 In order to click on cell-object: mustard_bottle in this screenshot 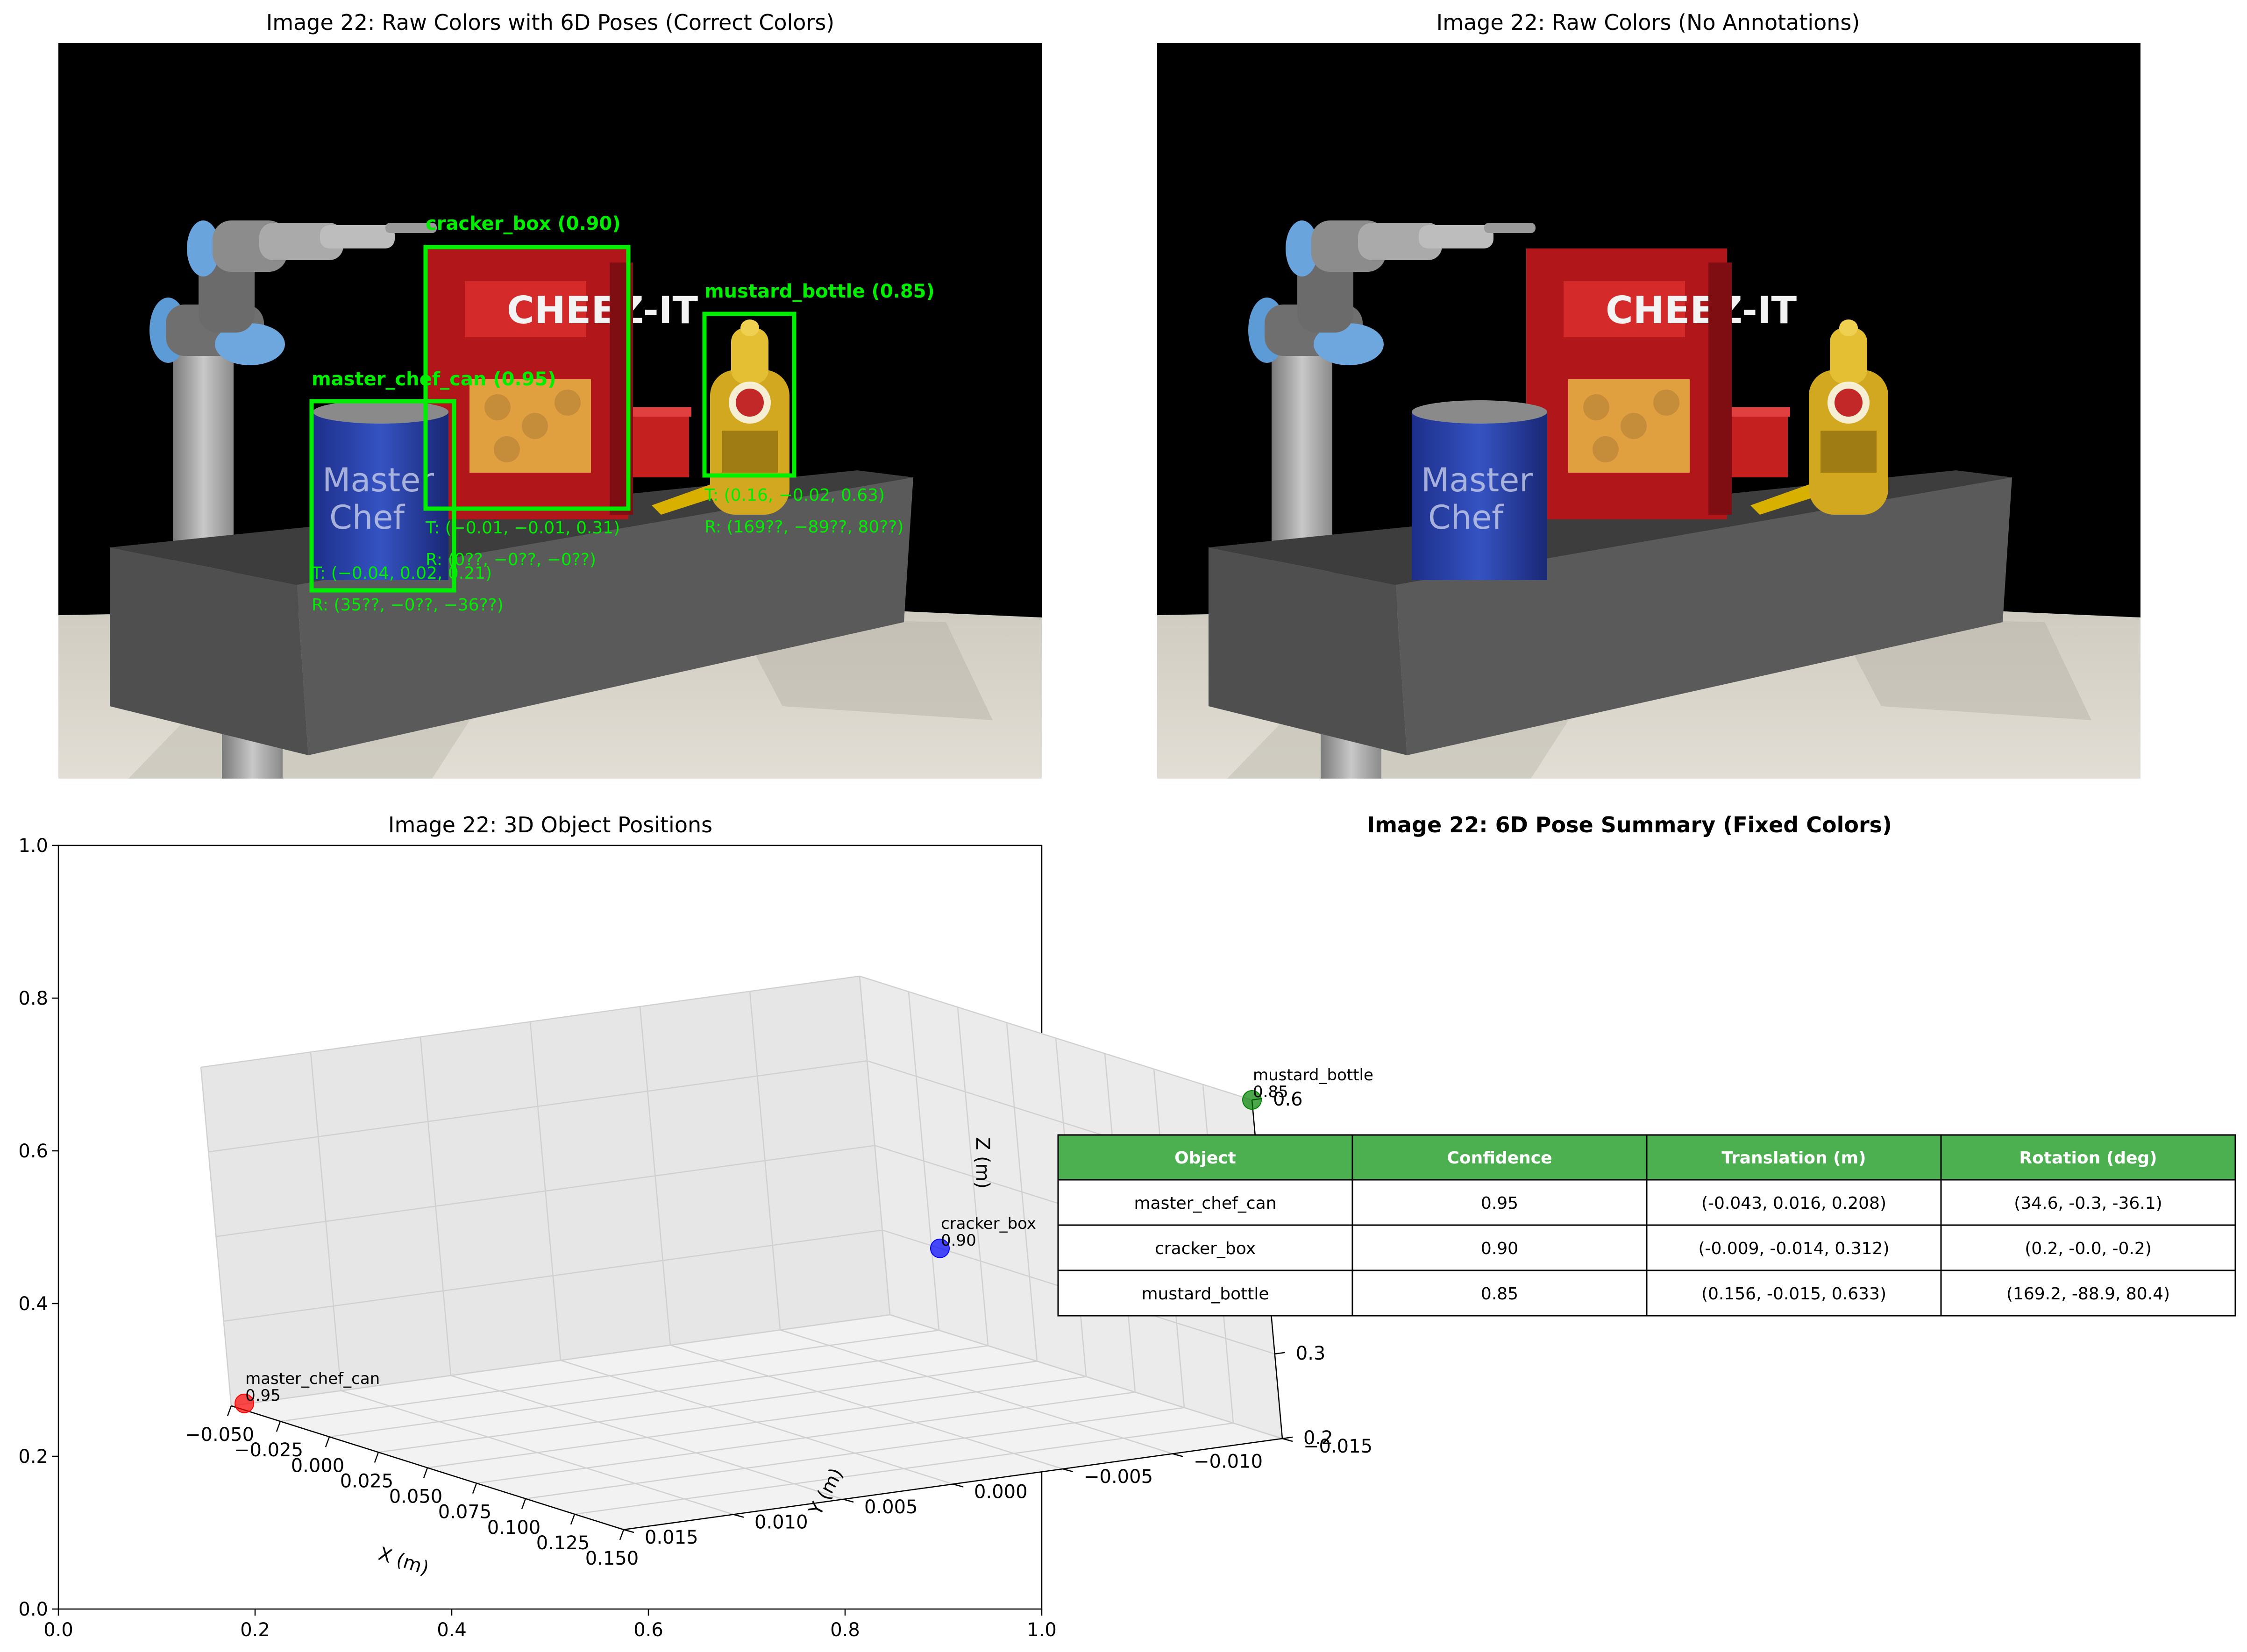, I will do `click(1205, 1294)`.